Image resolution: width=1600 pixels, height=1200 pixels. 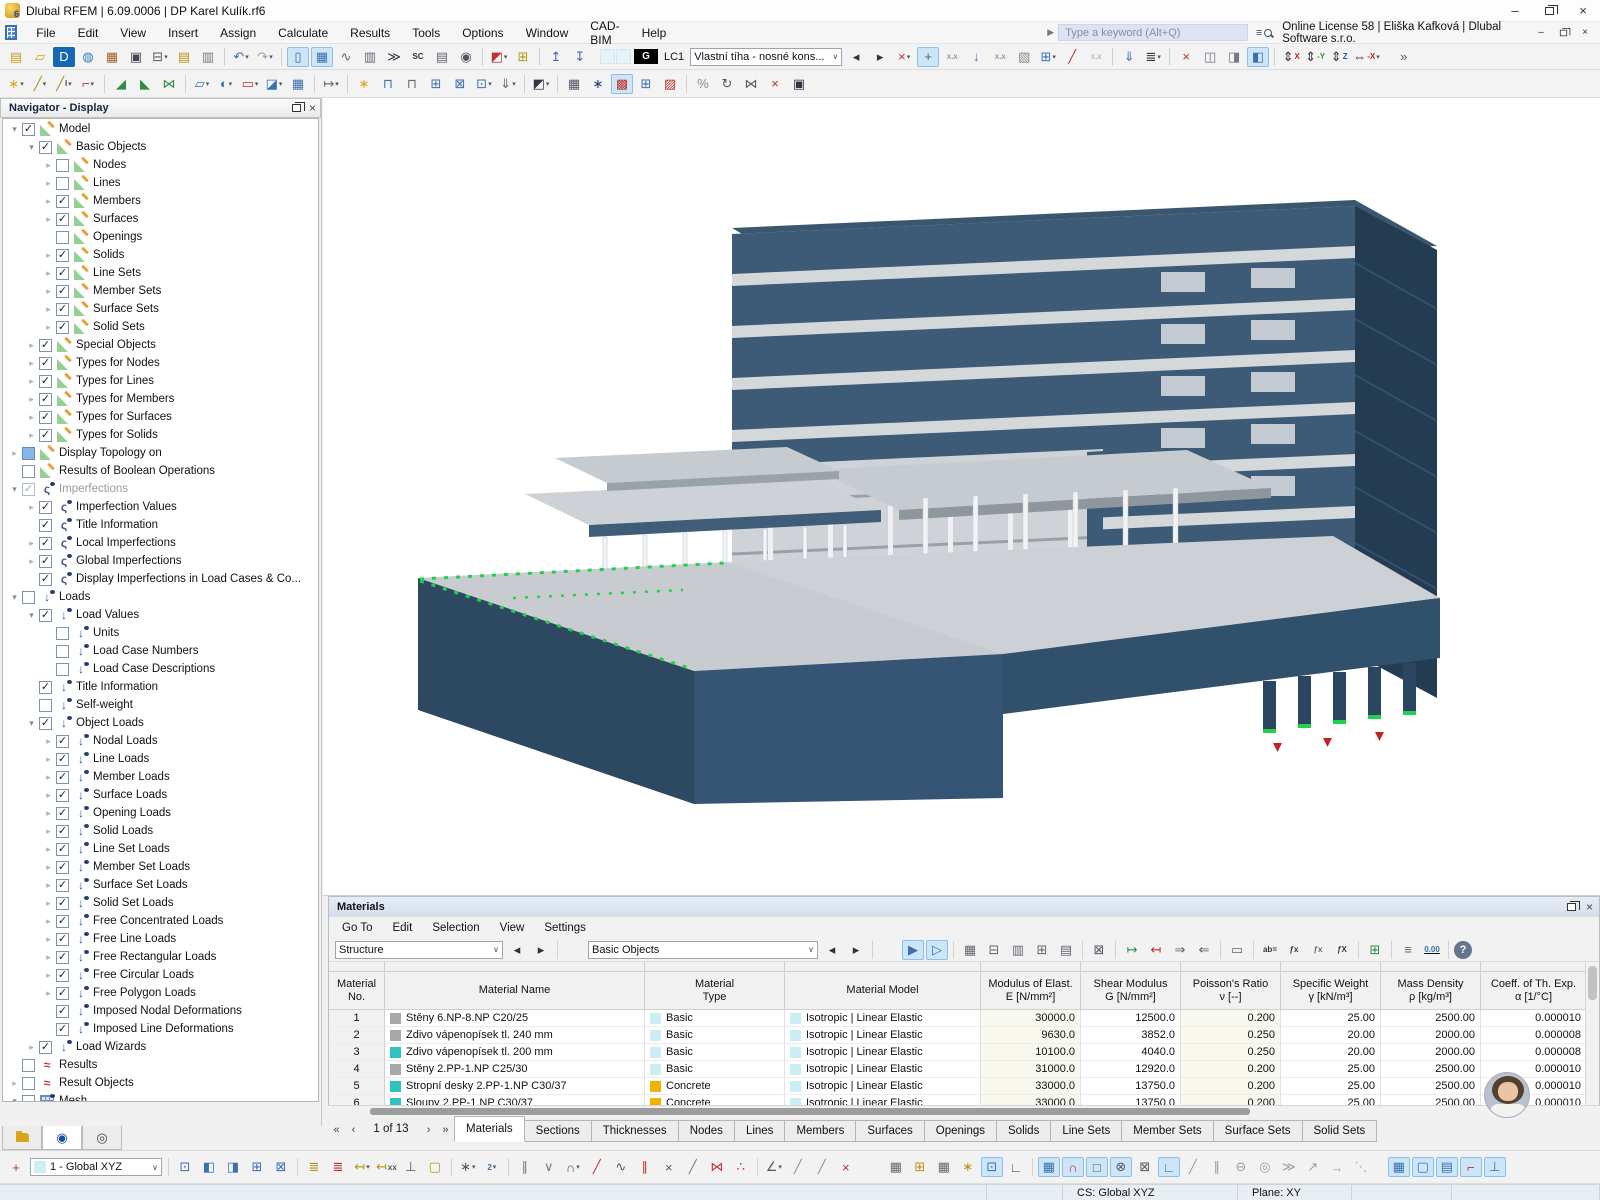 I want to click on table-help-icon: ?, so click(x=1463, y=949).